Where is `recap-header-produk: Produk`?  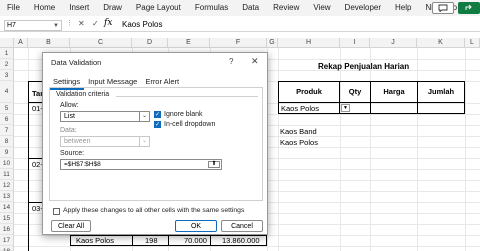 recap-header-produk: Produk is located at coordinates (309, 92).